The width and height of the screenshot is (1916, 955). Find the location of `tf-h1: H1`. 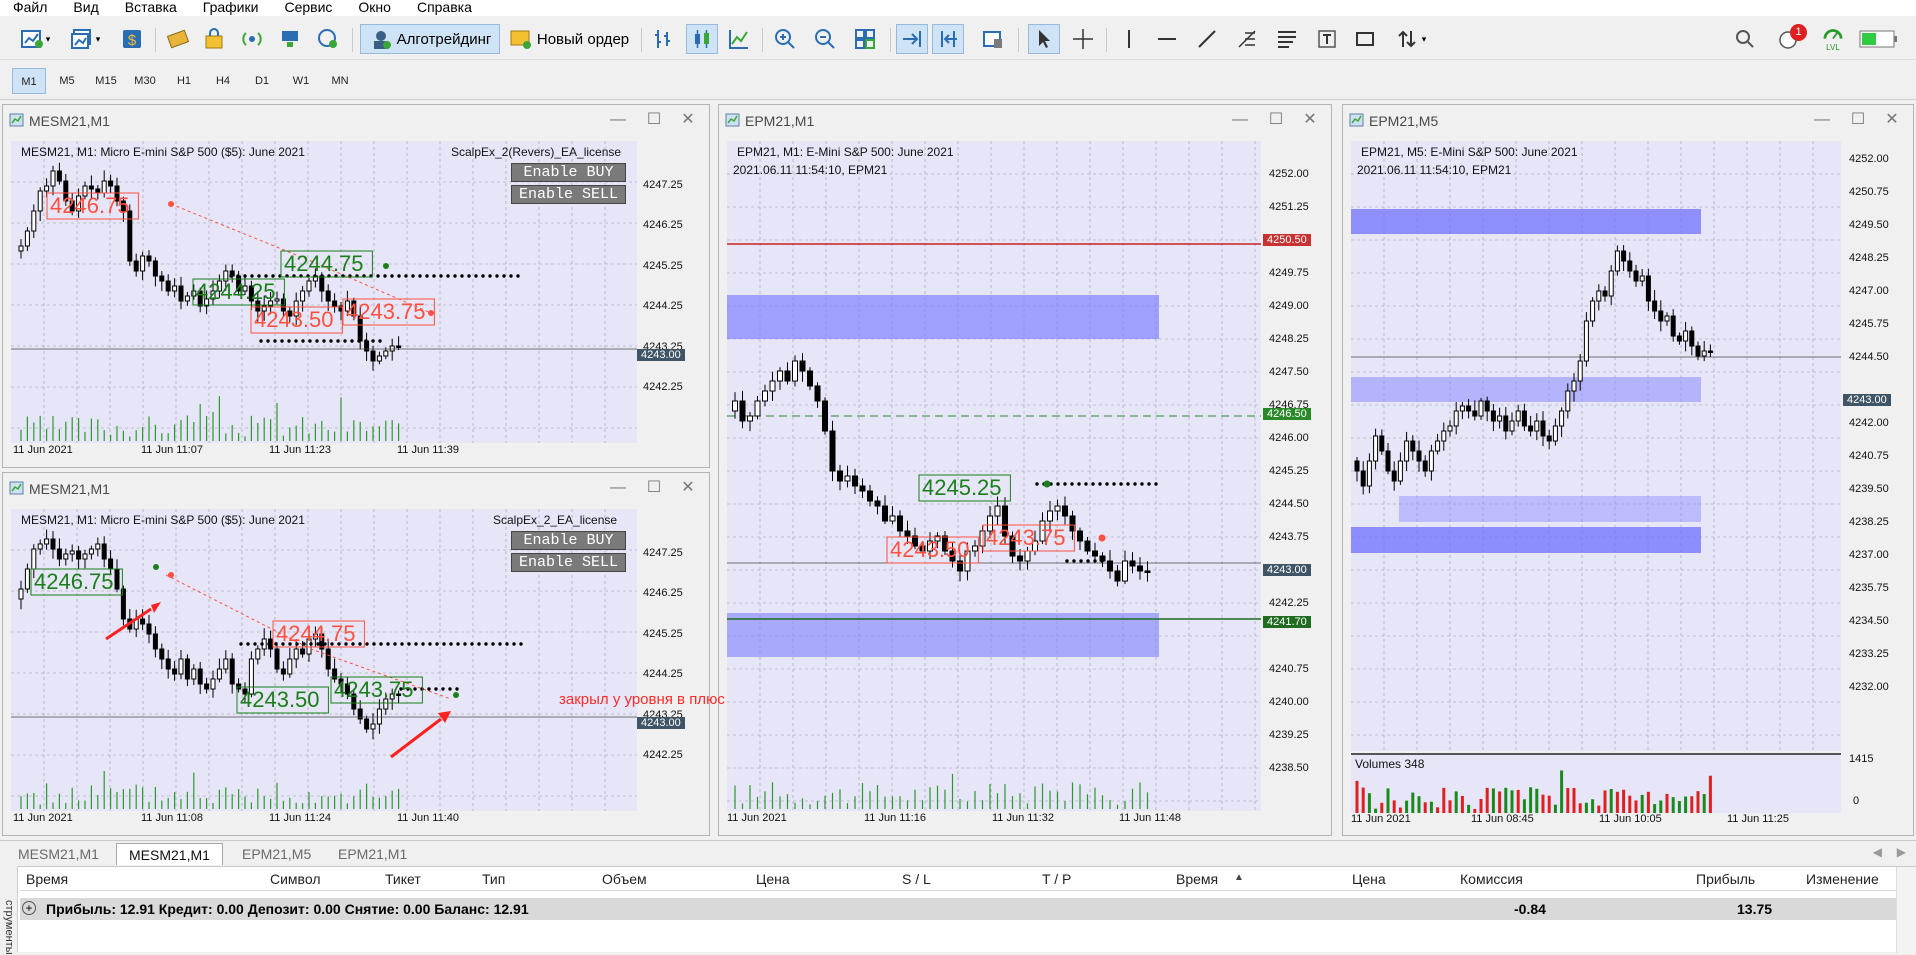

tf-h1: H1 is located at coordinates (184, 81).